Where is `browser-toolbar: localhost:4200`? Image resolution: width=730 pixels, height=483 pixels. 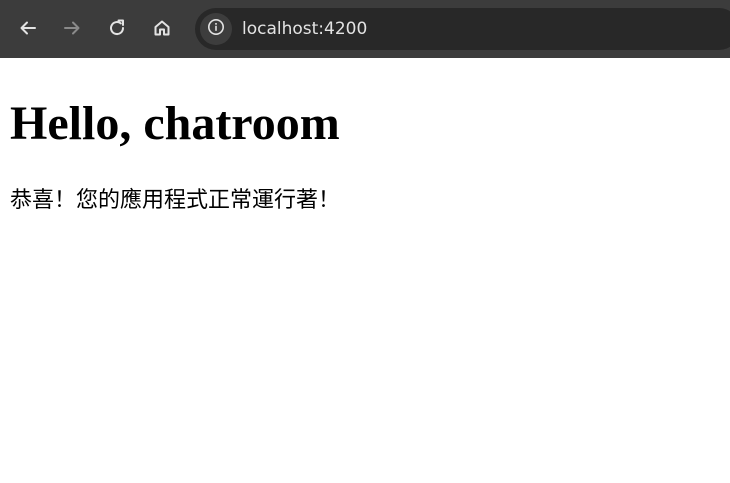 browser-toolbar: localhost:4200 is located at coordinates (365, 29).